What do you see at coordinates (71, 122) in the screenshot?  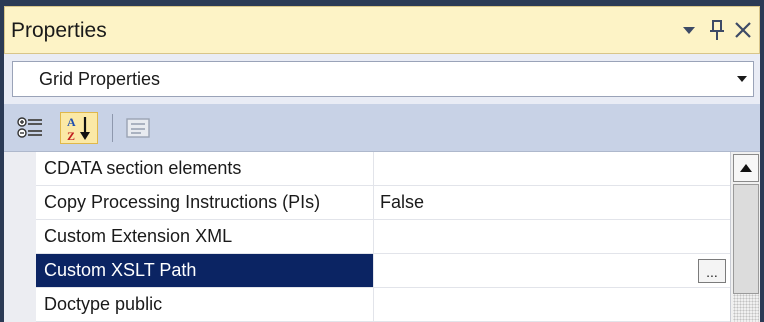 I see `svg-text: A` at bounding box center [71, 122].